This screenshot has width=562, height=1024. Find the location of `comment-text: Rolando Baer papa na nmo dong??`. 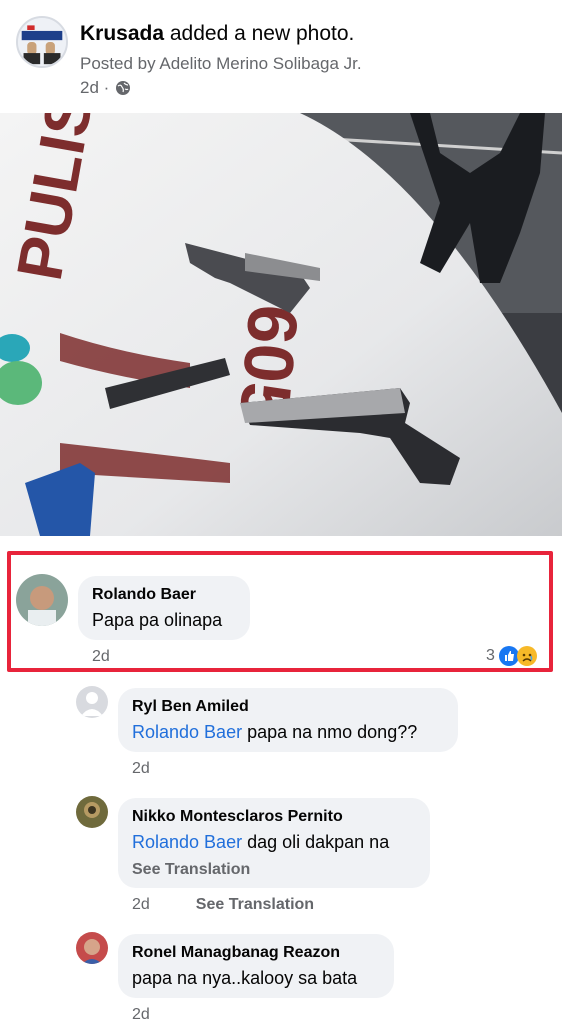

comment-text: Rolando Baer papa na nmo dong?? is located at coordinates (288, 732).